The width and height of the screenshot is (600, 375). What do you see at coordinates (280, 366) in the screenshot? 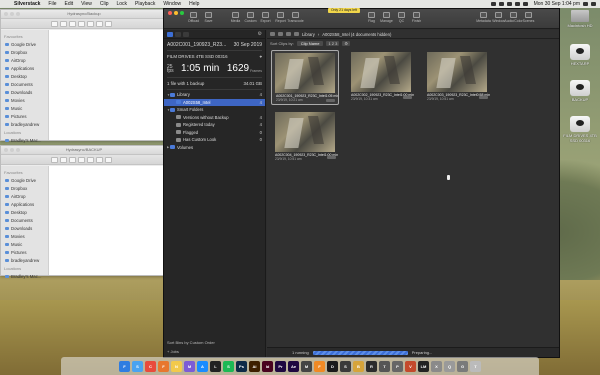
I see `dock-app-icon: Pr` at bounding box center [280, 366].